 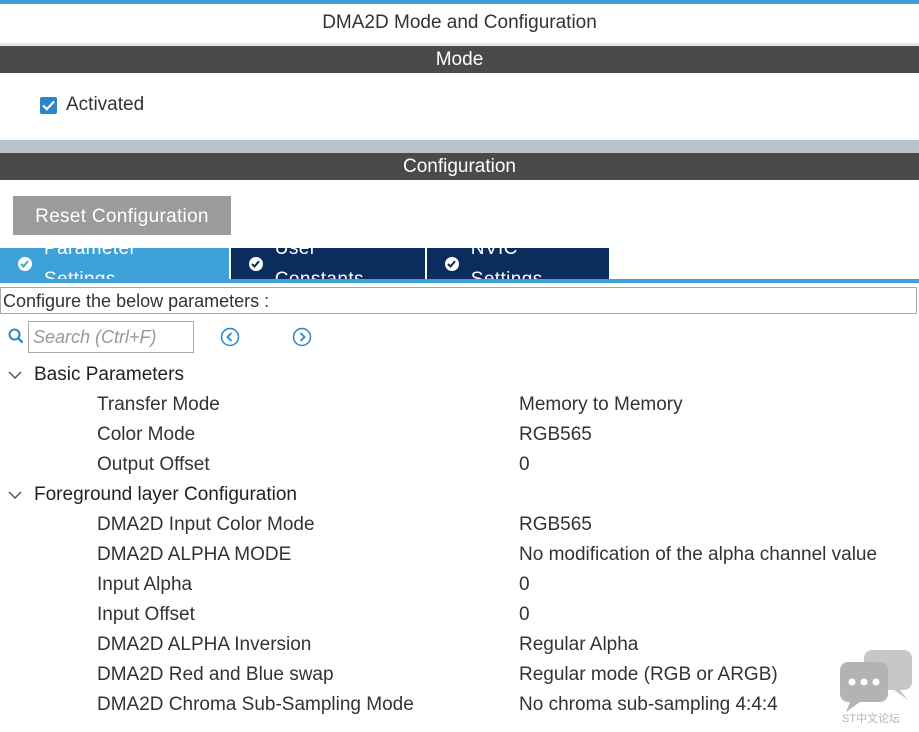 What do you see at coordinates (459, 166) in the screenshot?
I see `configuration-header: Configuration` at bounding box center [459, 166].